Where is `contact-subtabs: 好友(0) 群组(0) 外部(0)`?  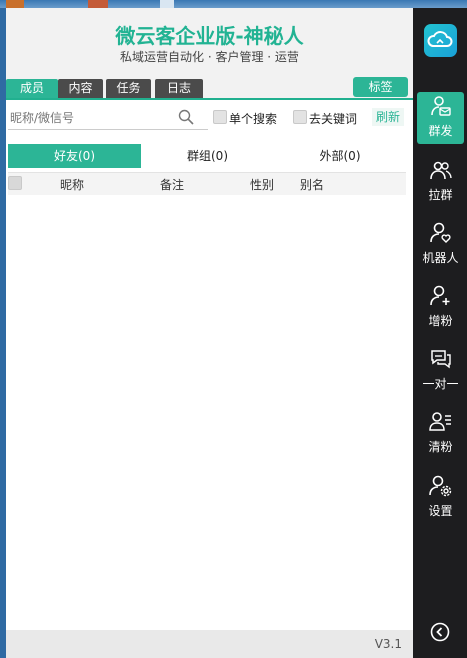
contact-subtabs: 好友(0) 群组(0) 外部(0) is located at coordinates (207, 156).